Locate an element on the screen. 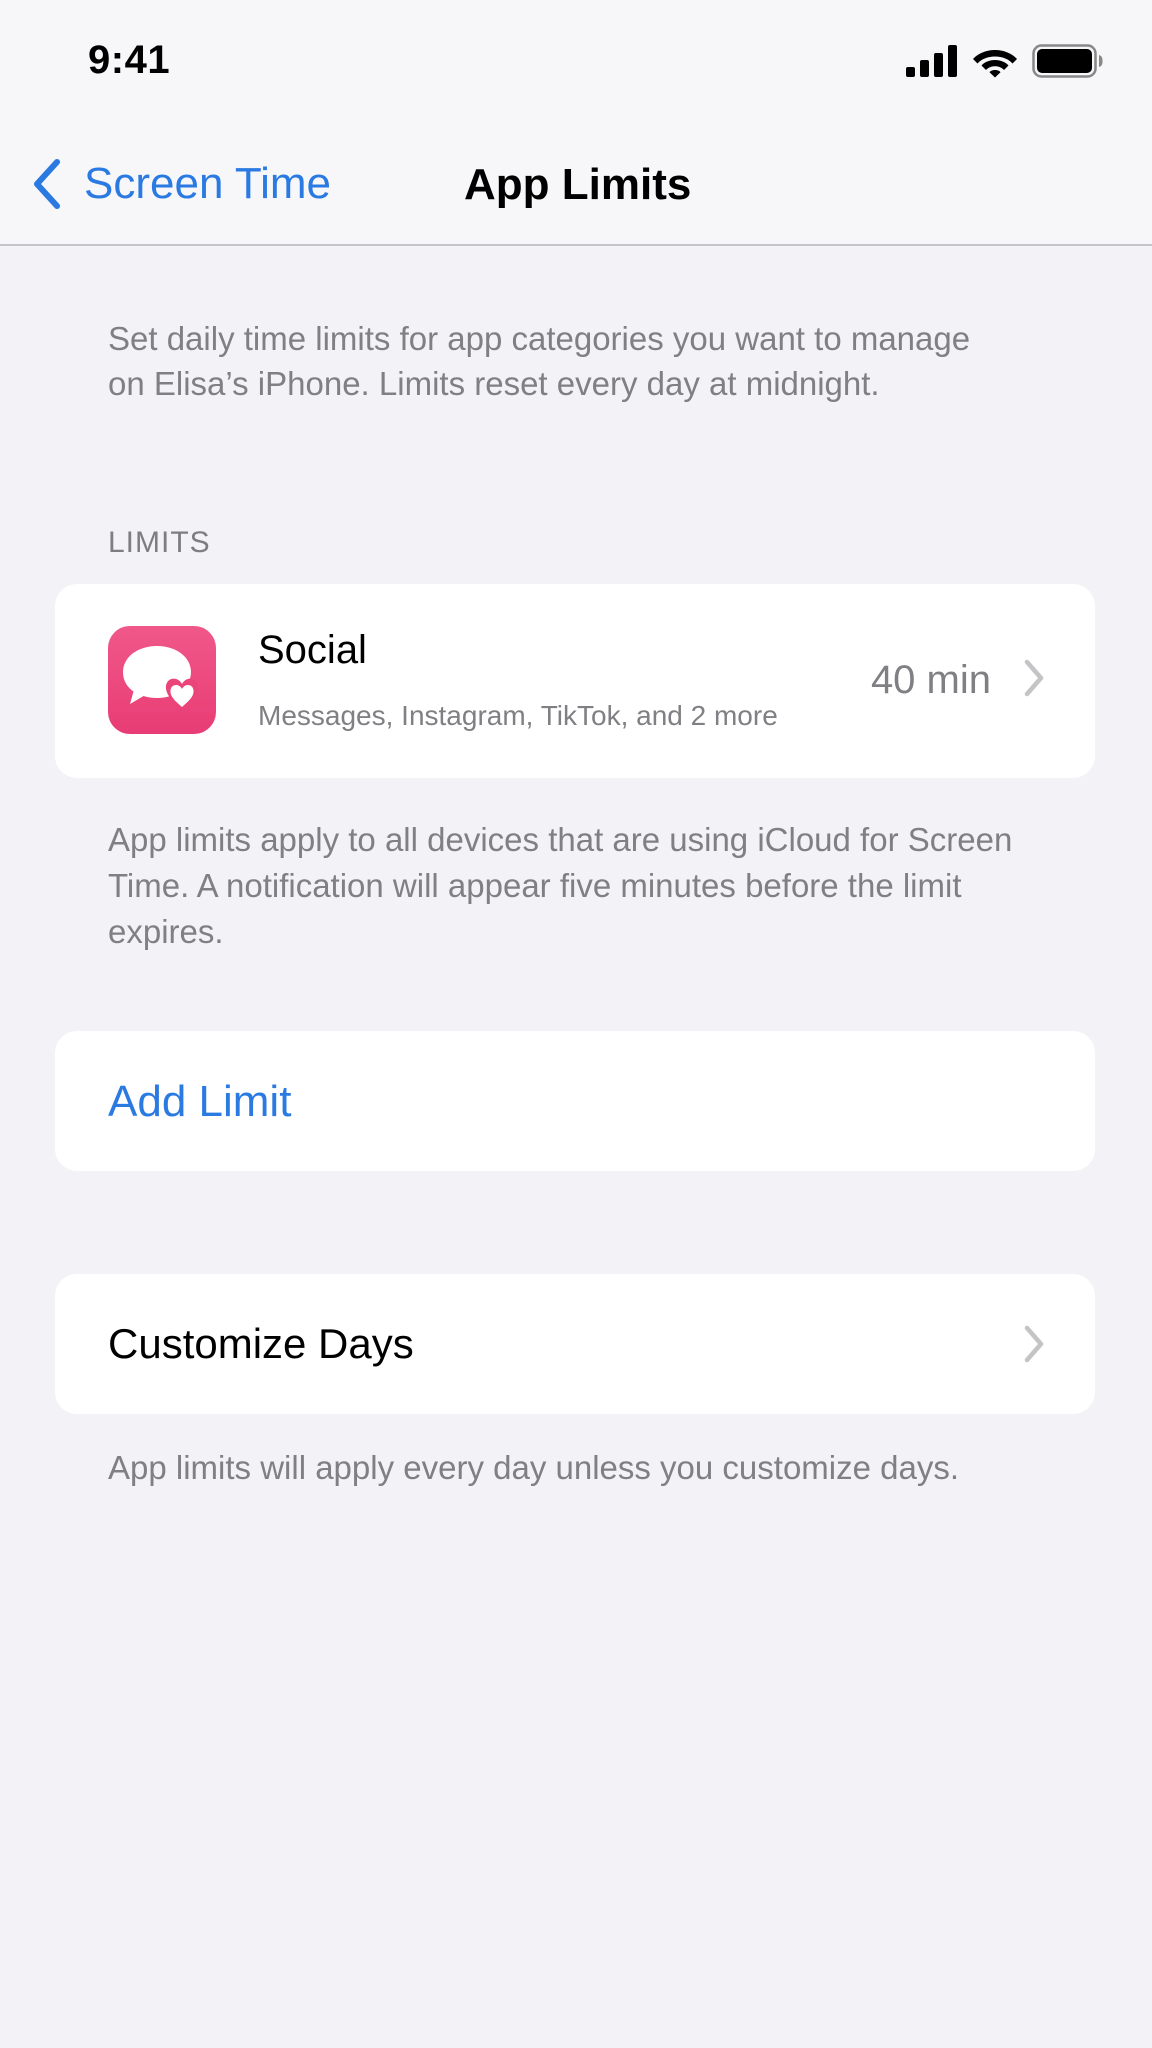  back-button: Screen Time is located at coordinates (181, 184).